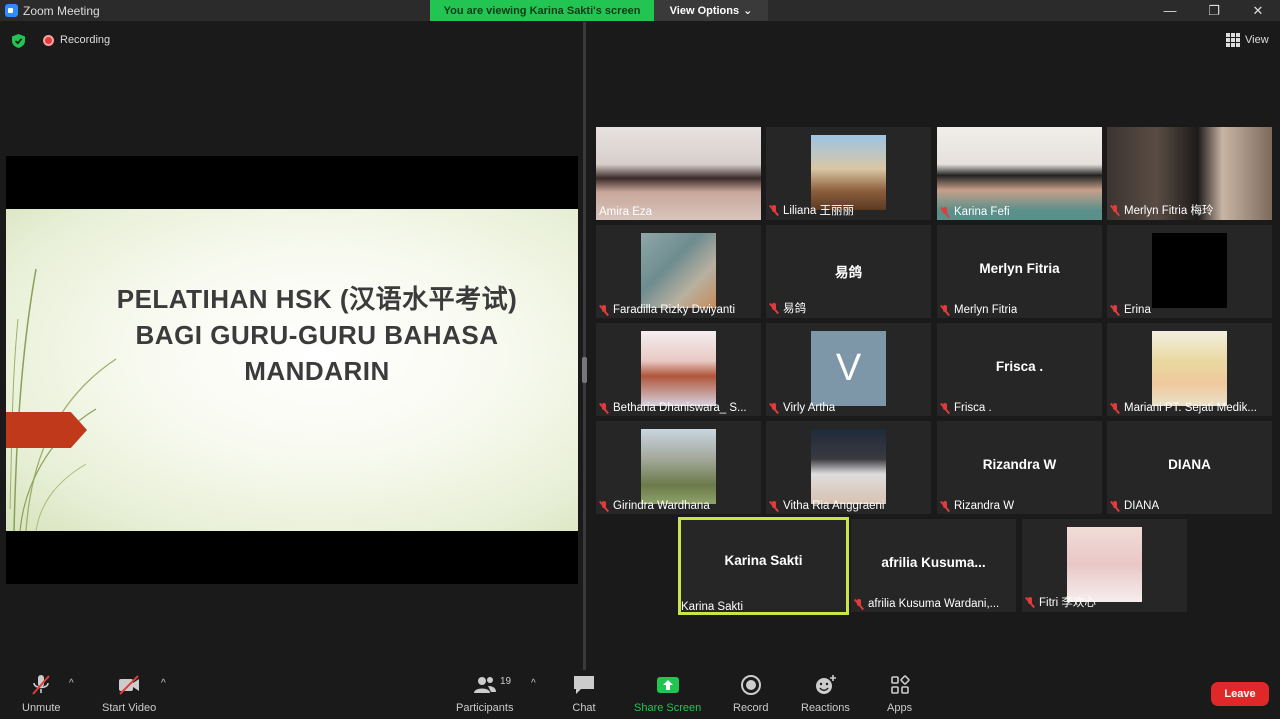 This screenshot has height=719, width=1280. I want to click on participant-name-label: Amira Eza, so click(625, 212).